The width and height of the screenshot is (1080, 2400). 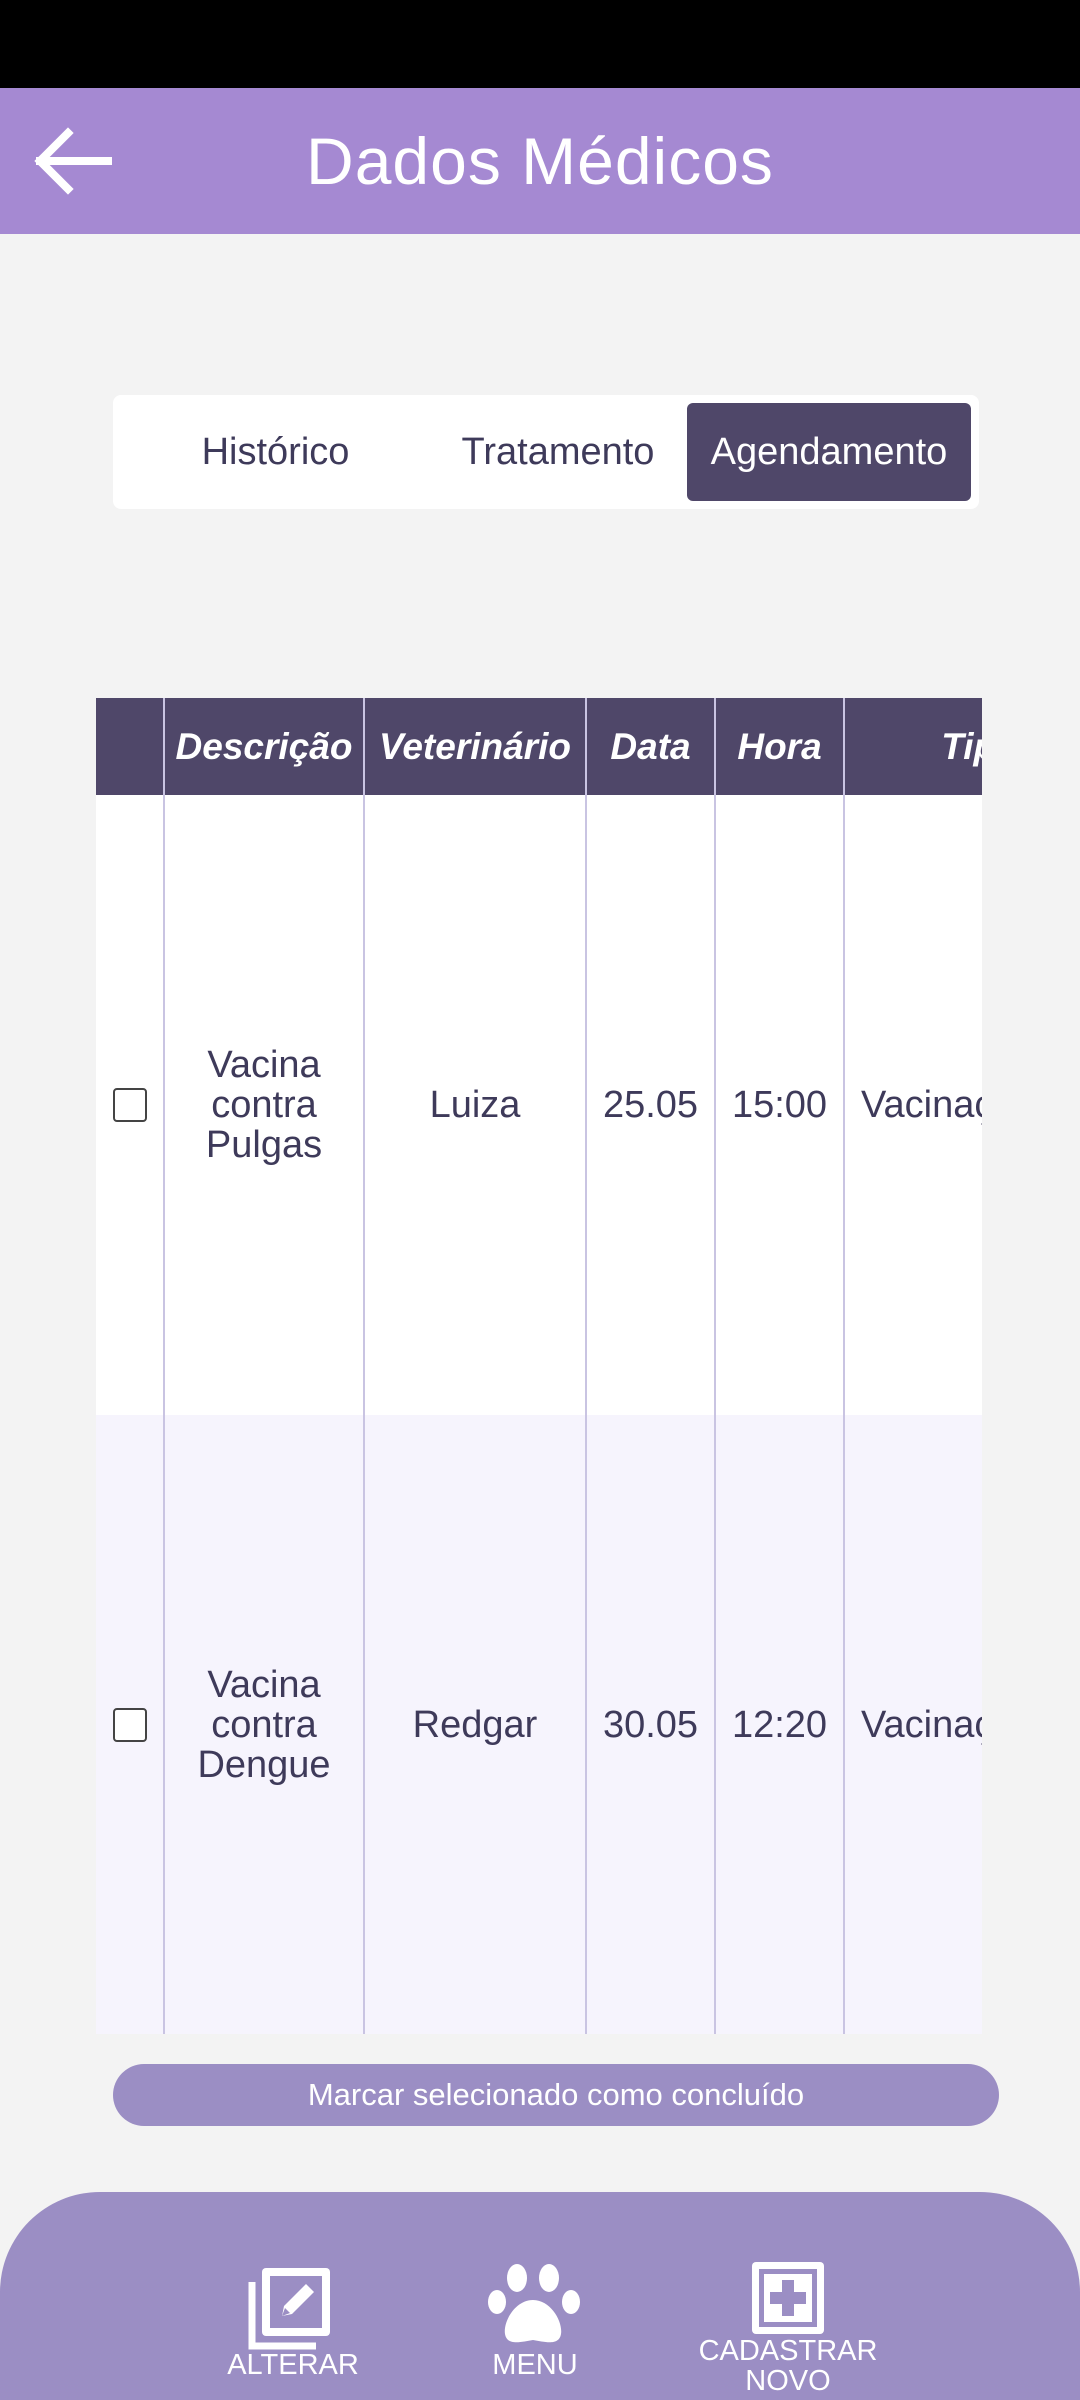 I want to click on cell-descricao: Vacina contra Pulgas, so click(x=264, y=1105).